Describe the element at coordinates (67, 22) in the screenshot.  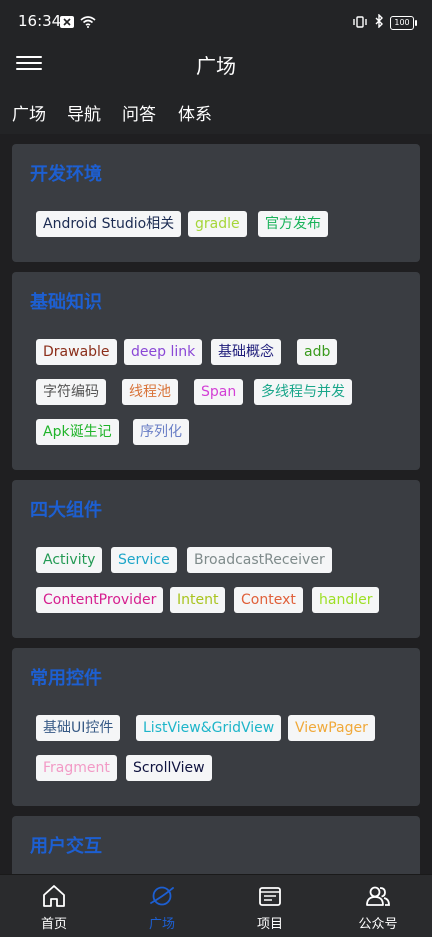
I see `notification-icon` at that location.